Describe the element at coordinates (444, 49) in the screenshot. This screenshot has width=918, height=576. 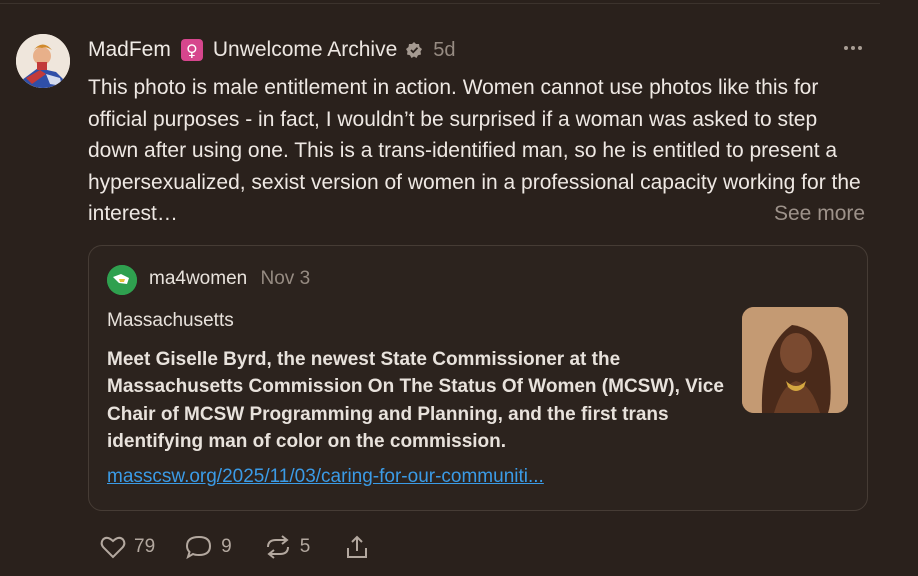
I see `post-time: 5d` at that location.